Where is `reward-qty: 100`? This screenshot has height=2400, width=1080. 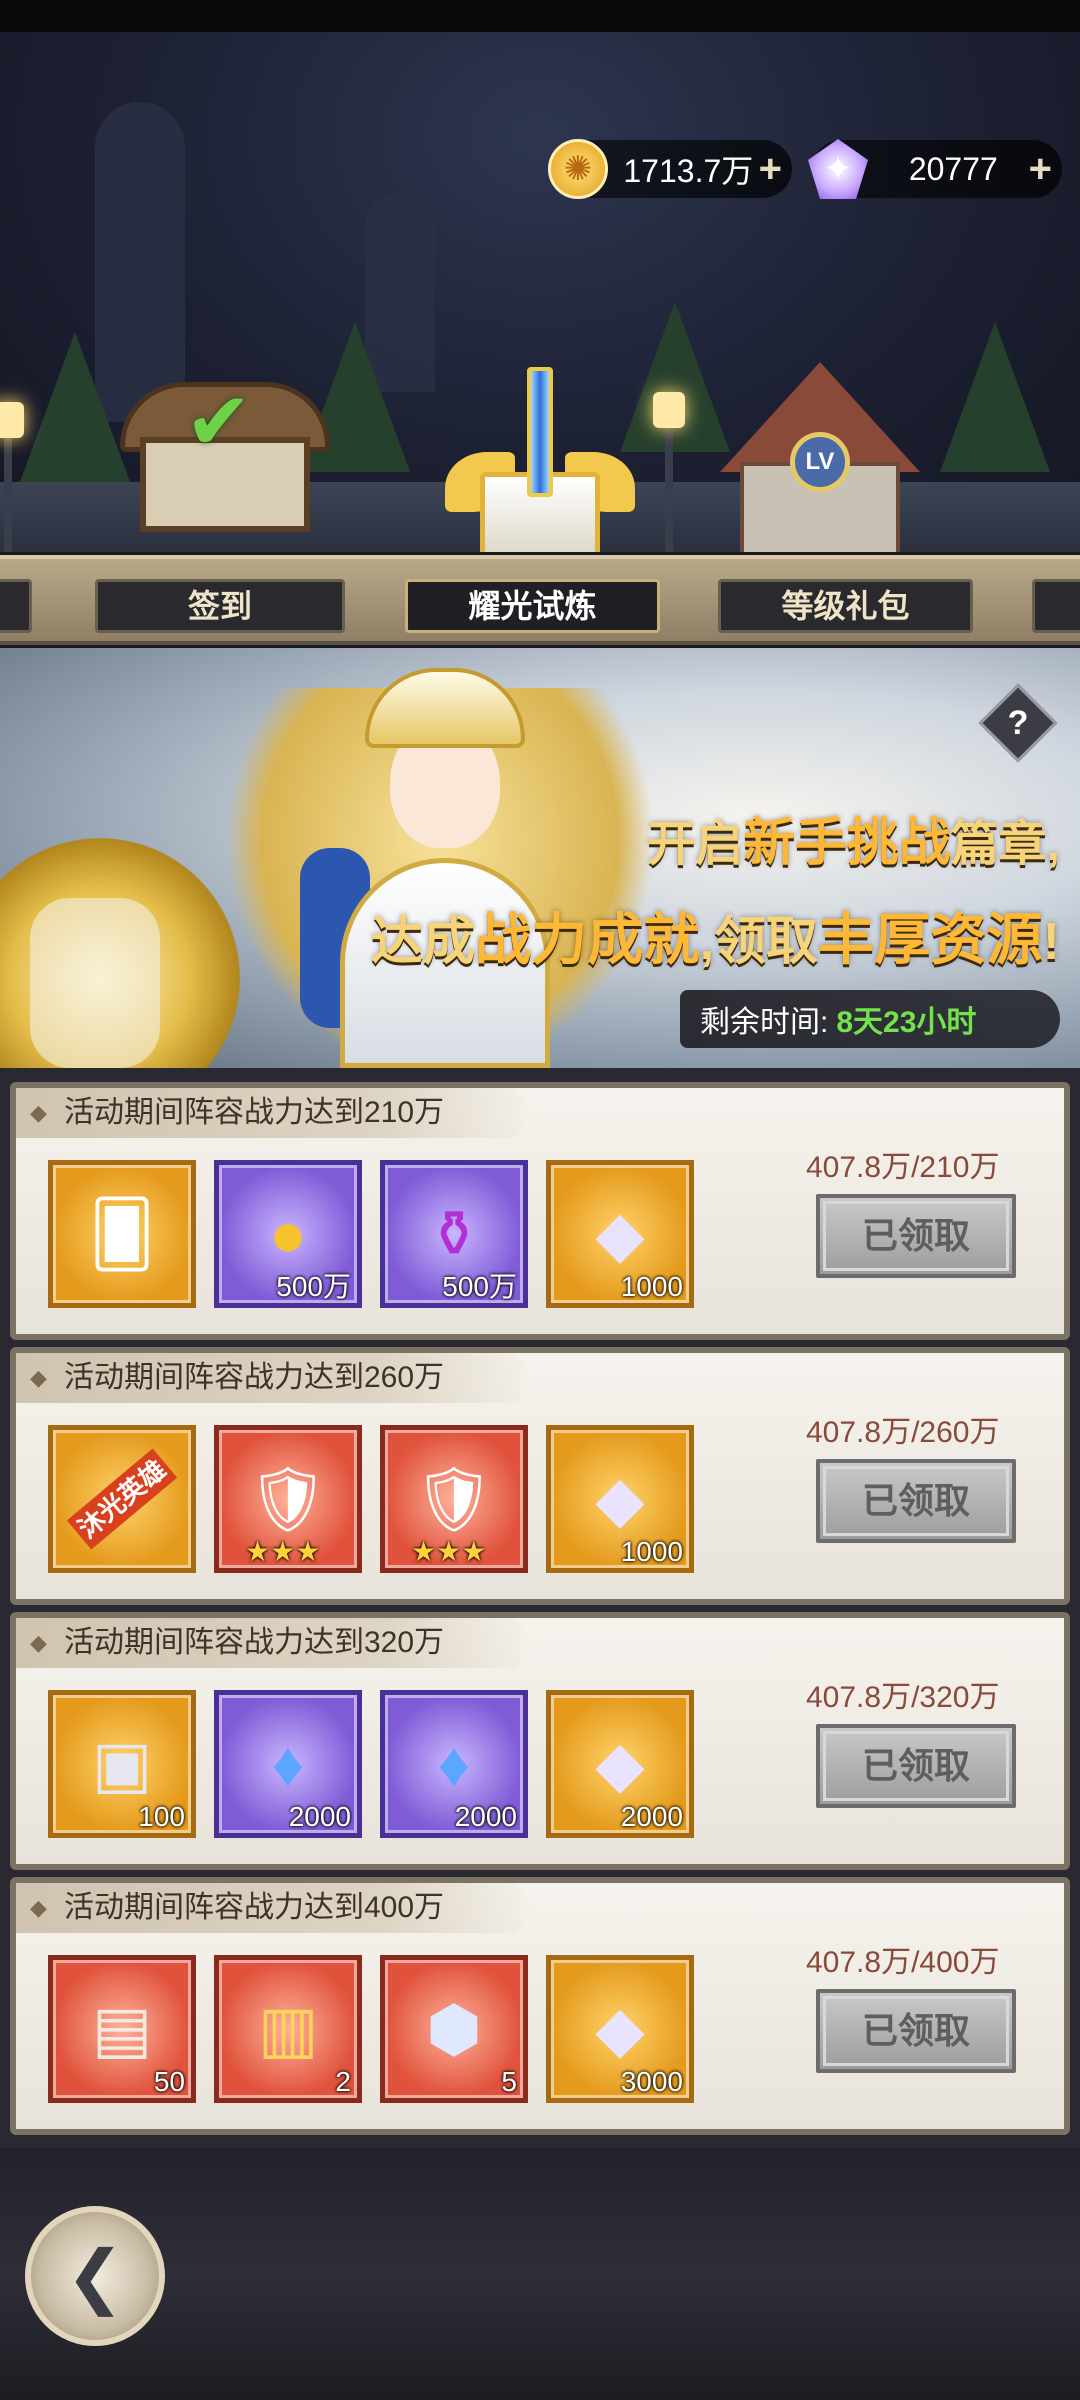 reward-qty: 100 is located at coordinates (161, 1816).